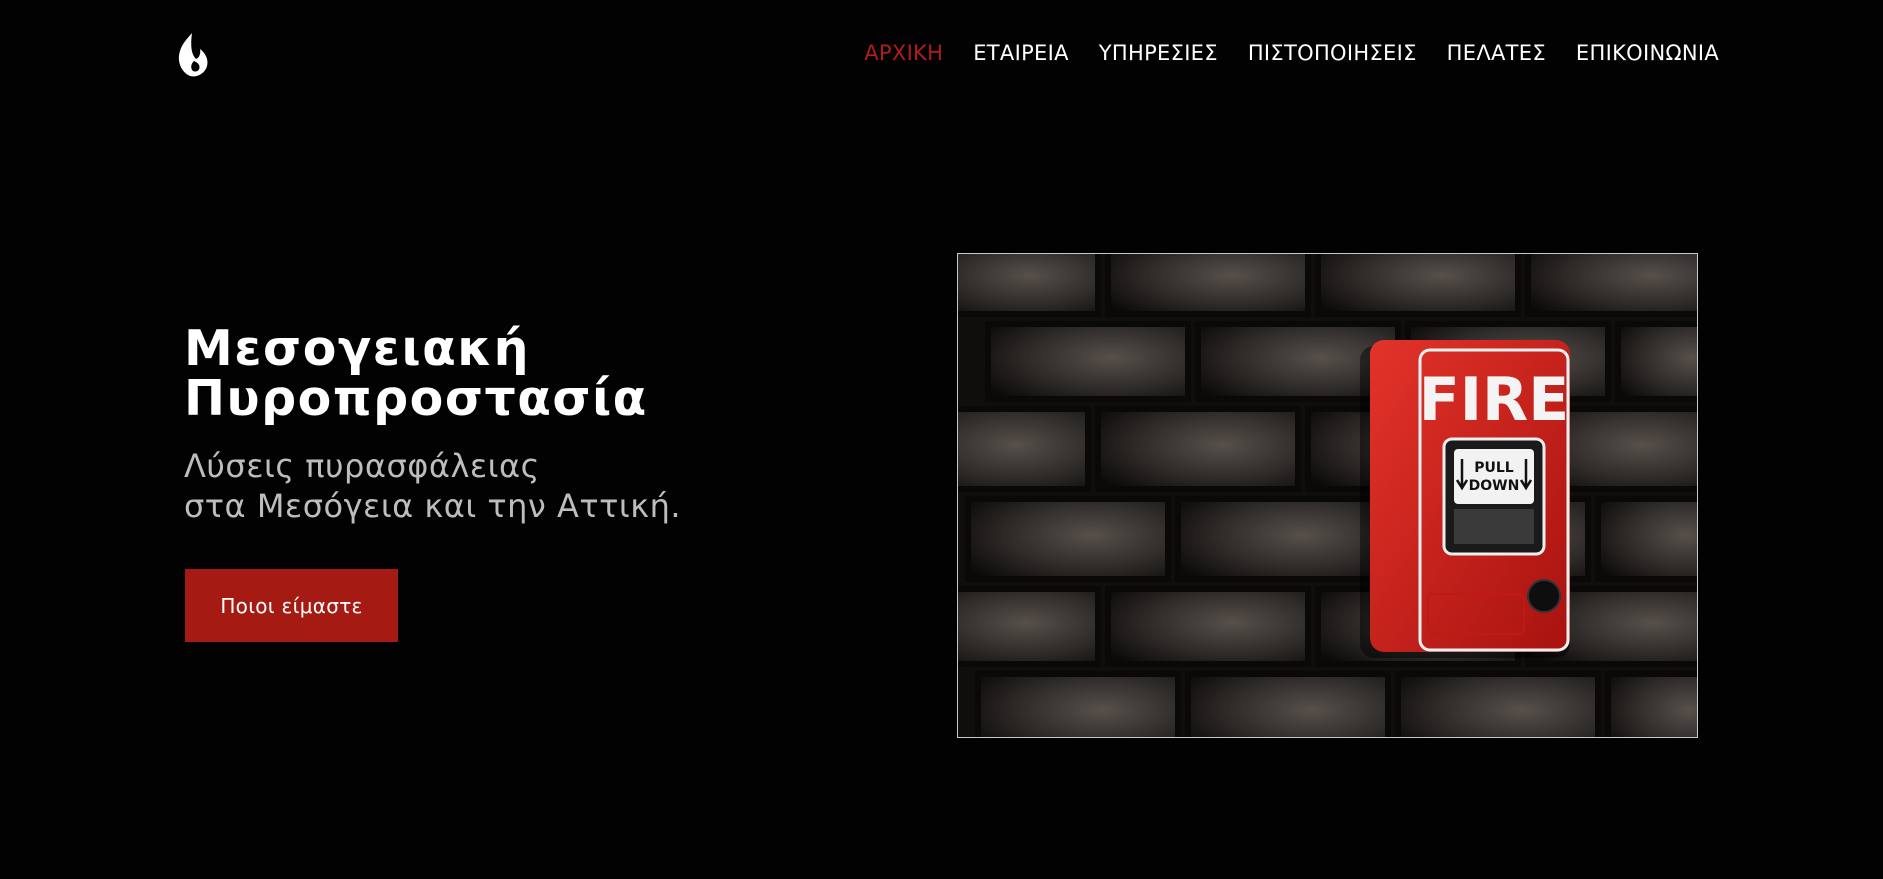  What do you see at coordinates (1647, 53) in the screenshot?
I see `nav-link-contact: ΕΠΙΚΟΙΝΩΝΙΑ` at bounding box center [1647, 53].